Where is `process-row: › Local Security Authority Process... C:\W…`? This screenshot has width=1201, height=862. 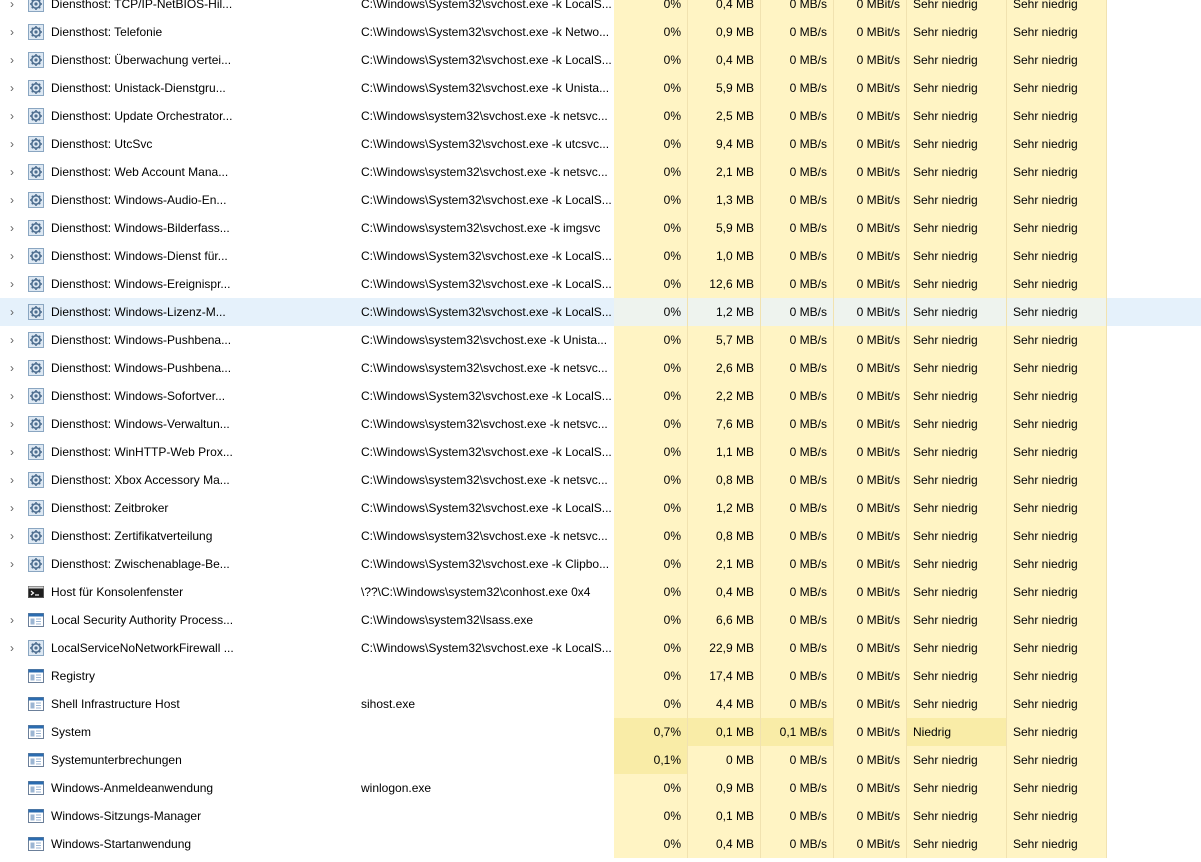 process-row: › Local Security Authority Process... C:\W… is located at coordinates (600, 620).